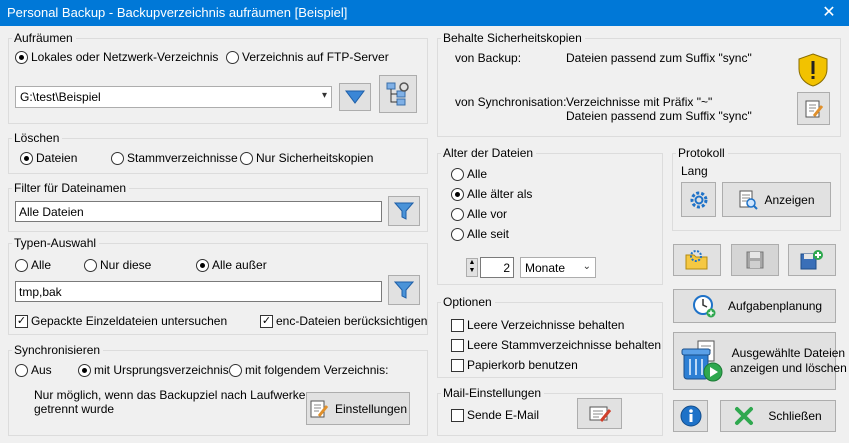 This screenshot has height=443, width=849. What do you see at coordinates (173, 97) in the screenshot?
I see `path-combobox: G:\test\Beispiel ▾` at bounding box center [173, 97].